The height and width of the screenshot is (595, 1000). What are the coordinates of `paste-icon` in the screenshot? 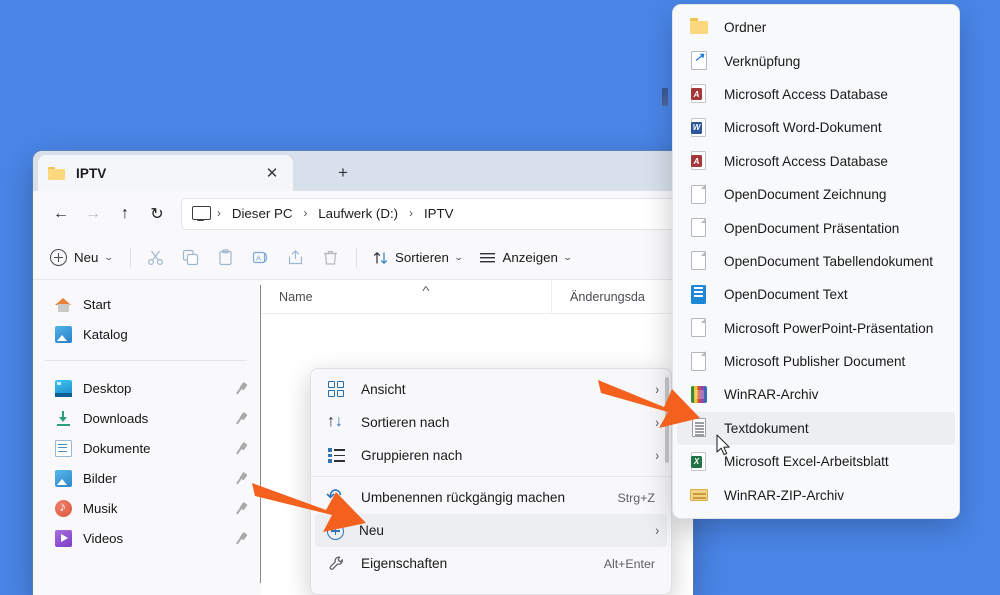 It's located at (226, 258).